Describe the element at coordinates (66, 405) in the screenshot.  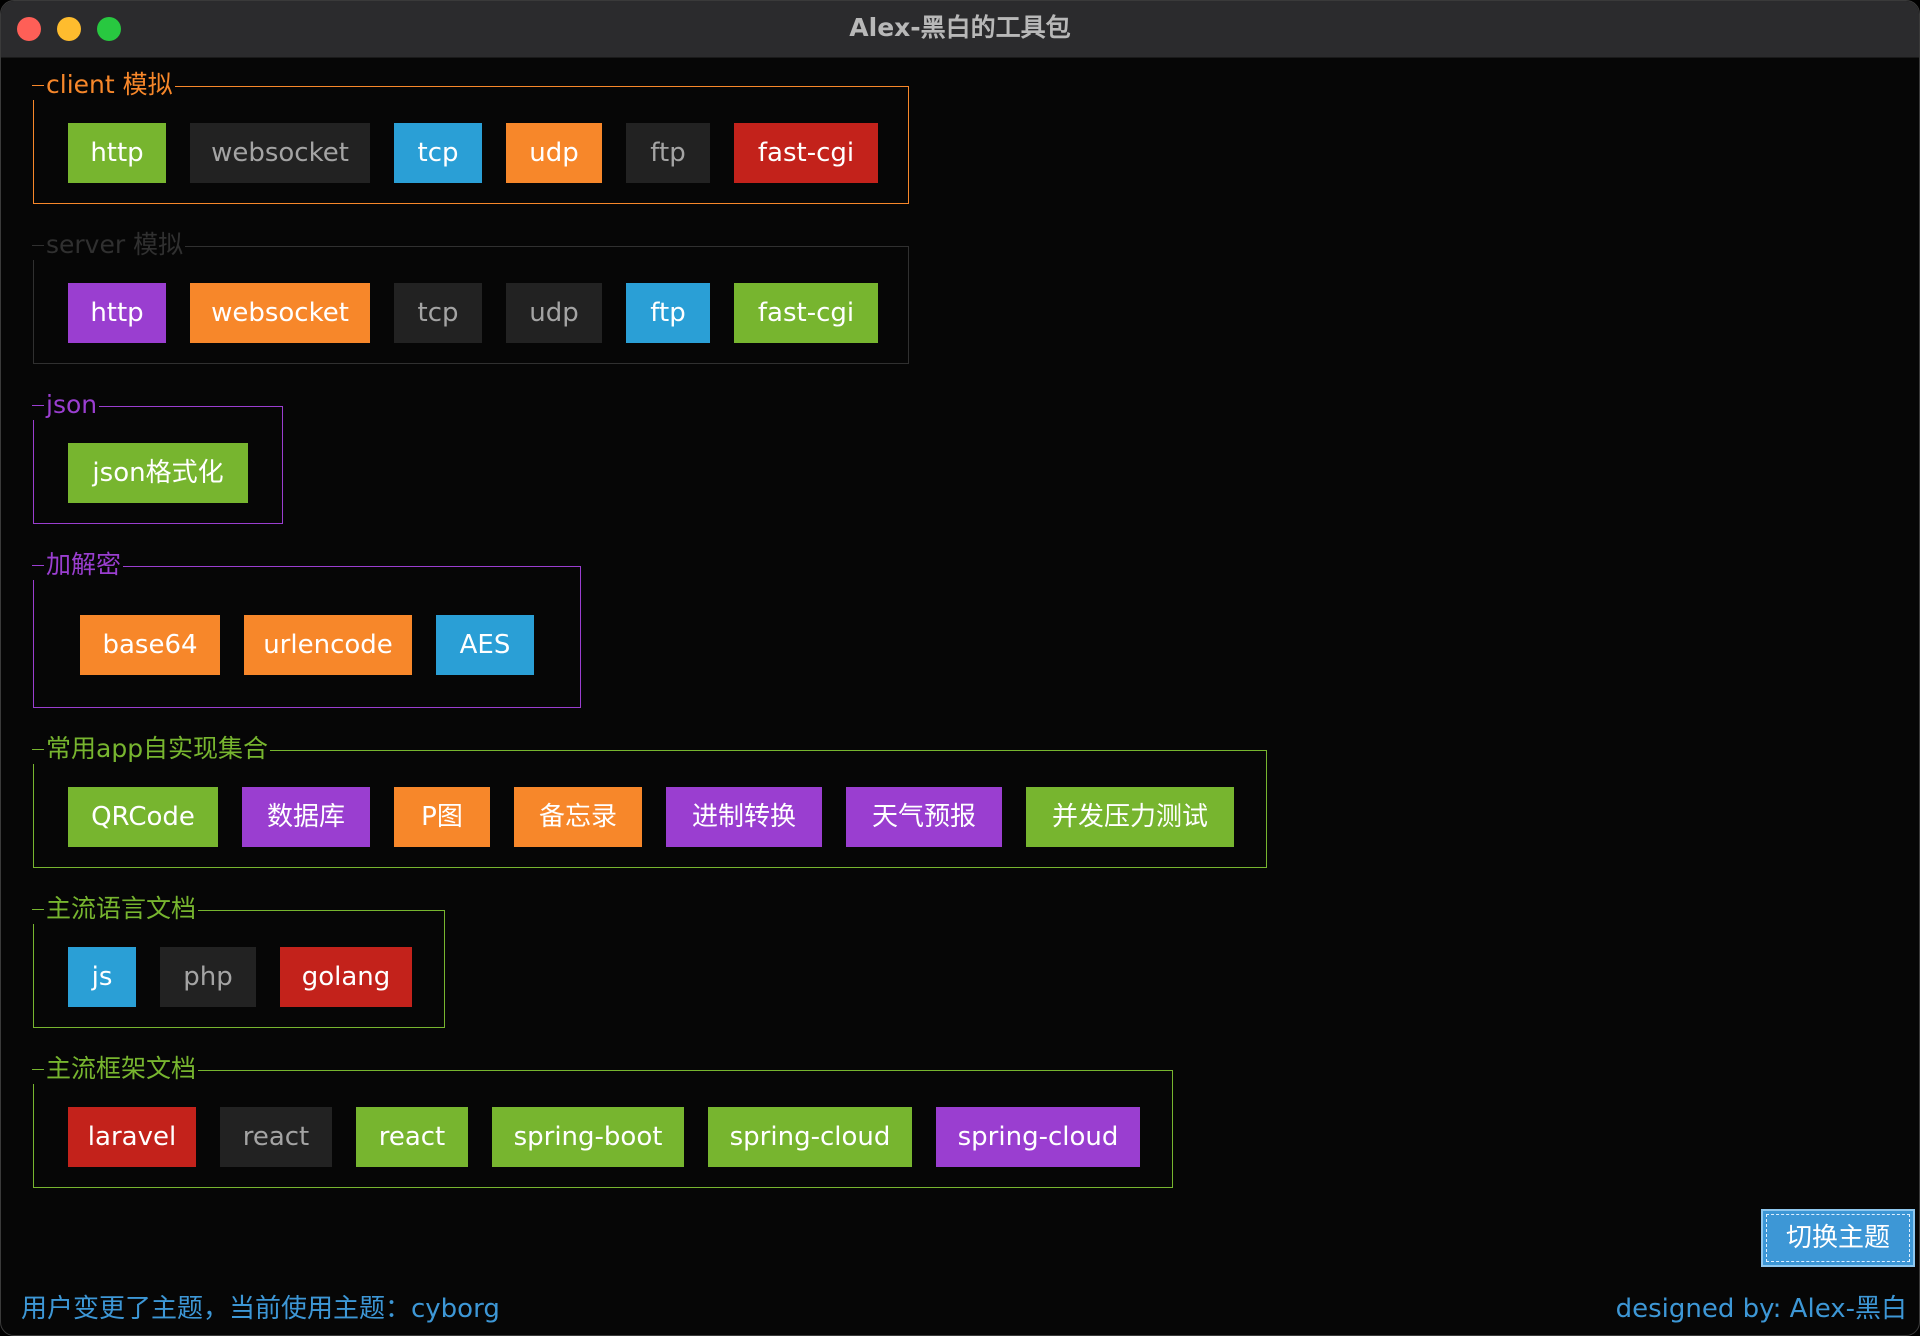
I see `group-label: json` at that location.